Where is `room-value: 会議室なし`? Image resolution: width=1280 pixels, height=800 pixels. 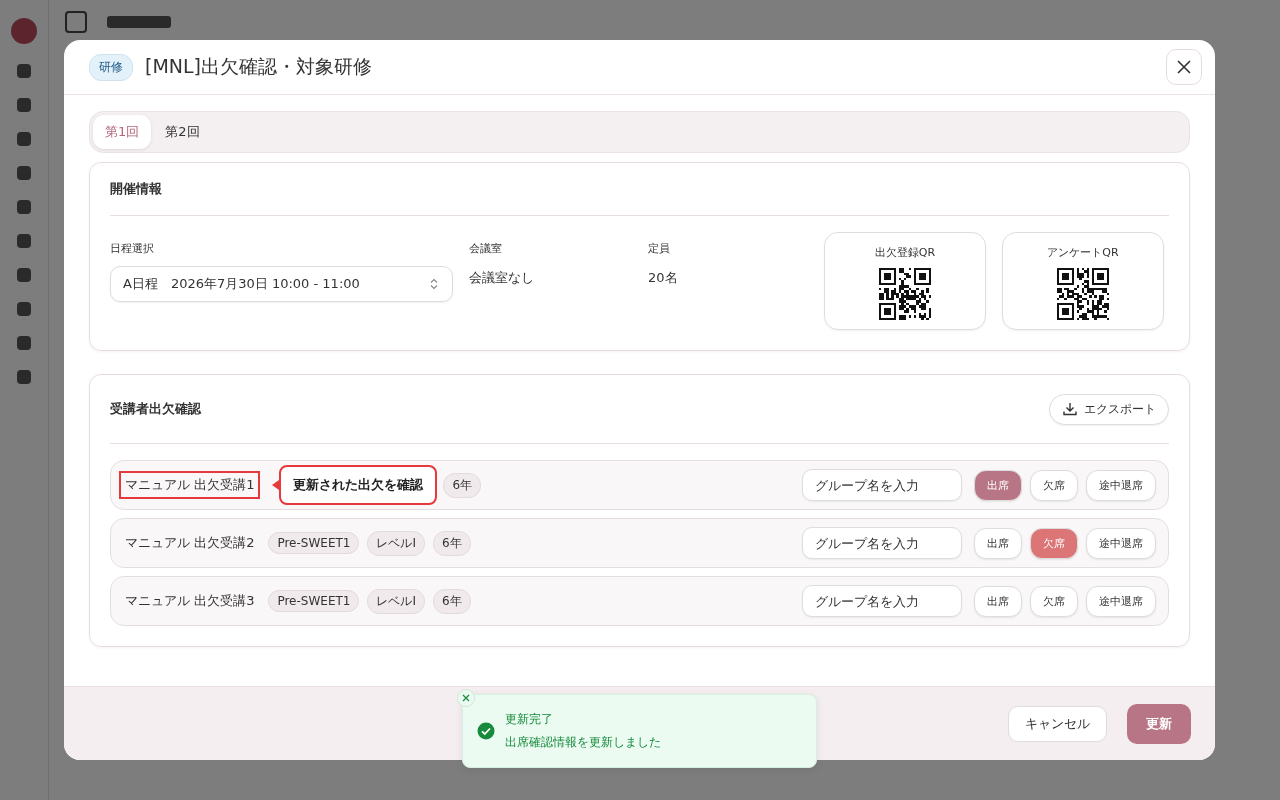 room-value: 会議室なし is located at coordinates (502, 278).